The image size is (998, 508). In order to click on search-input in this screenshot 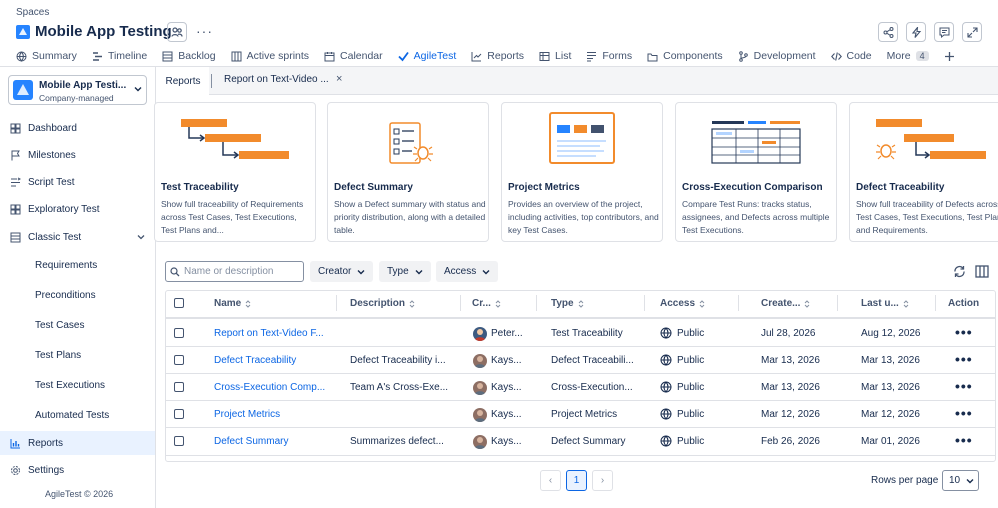, I will do `click(243, 271)`.